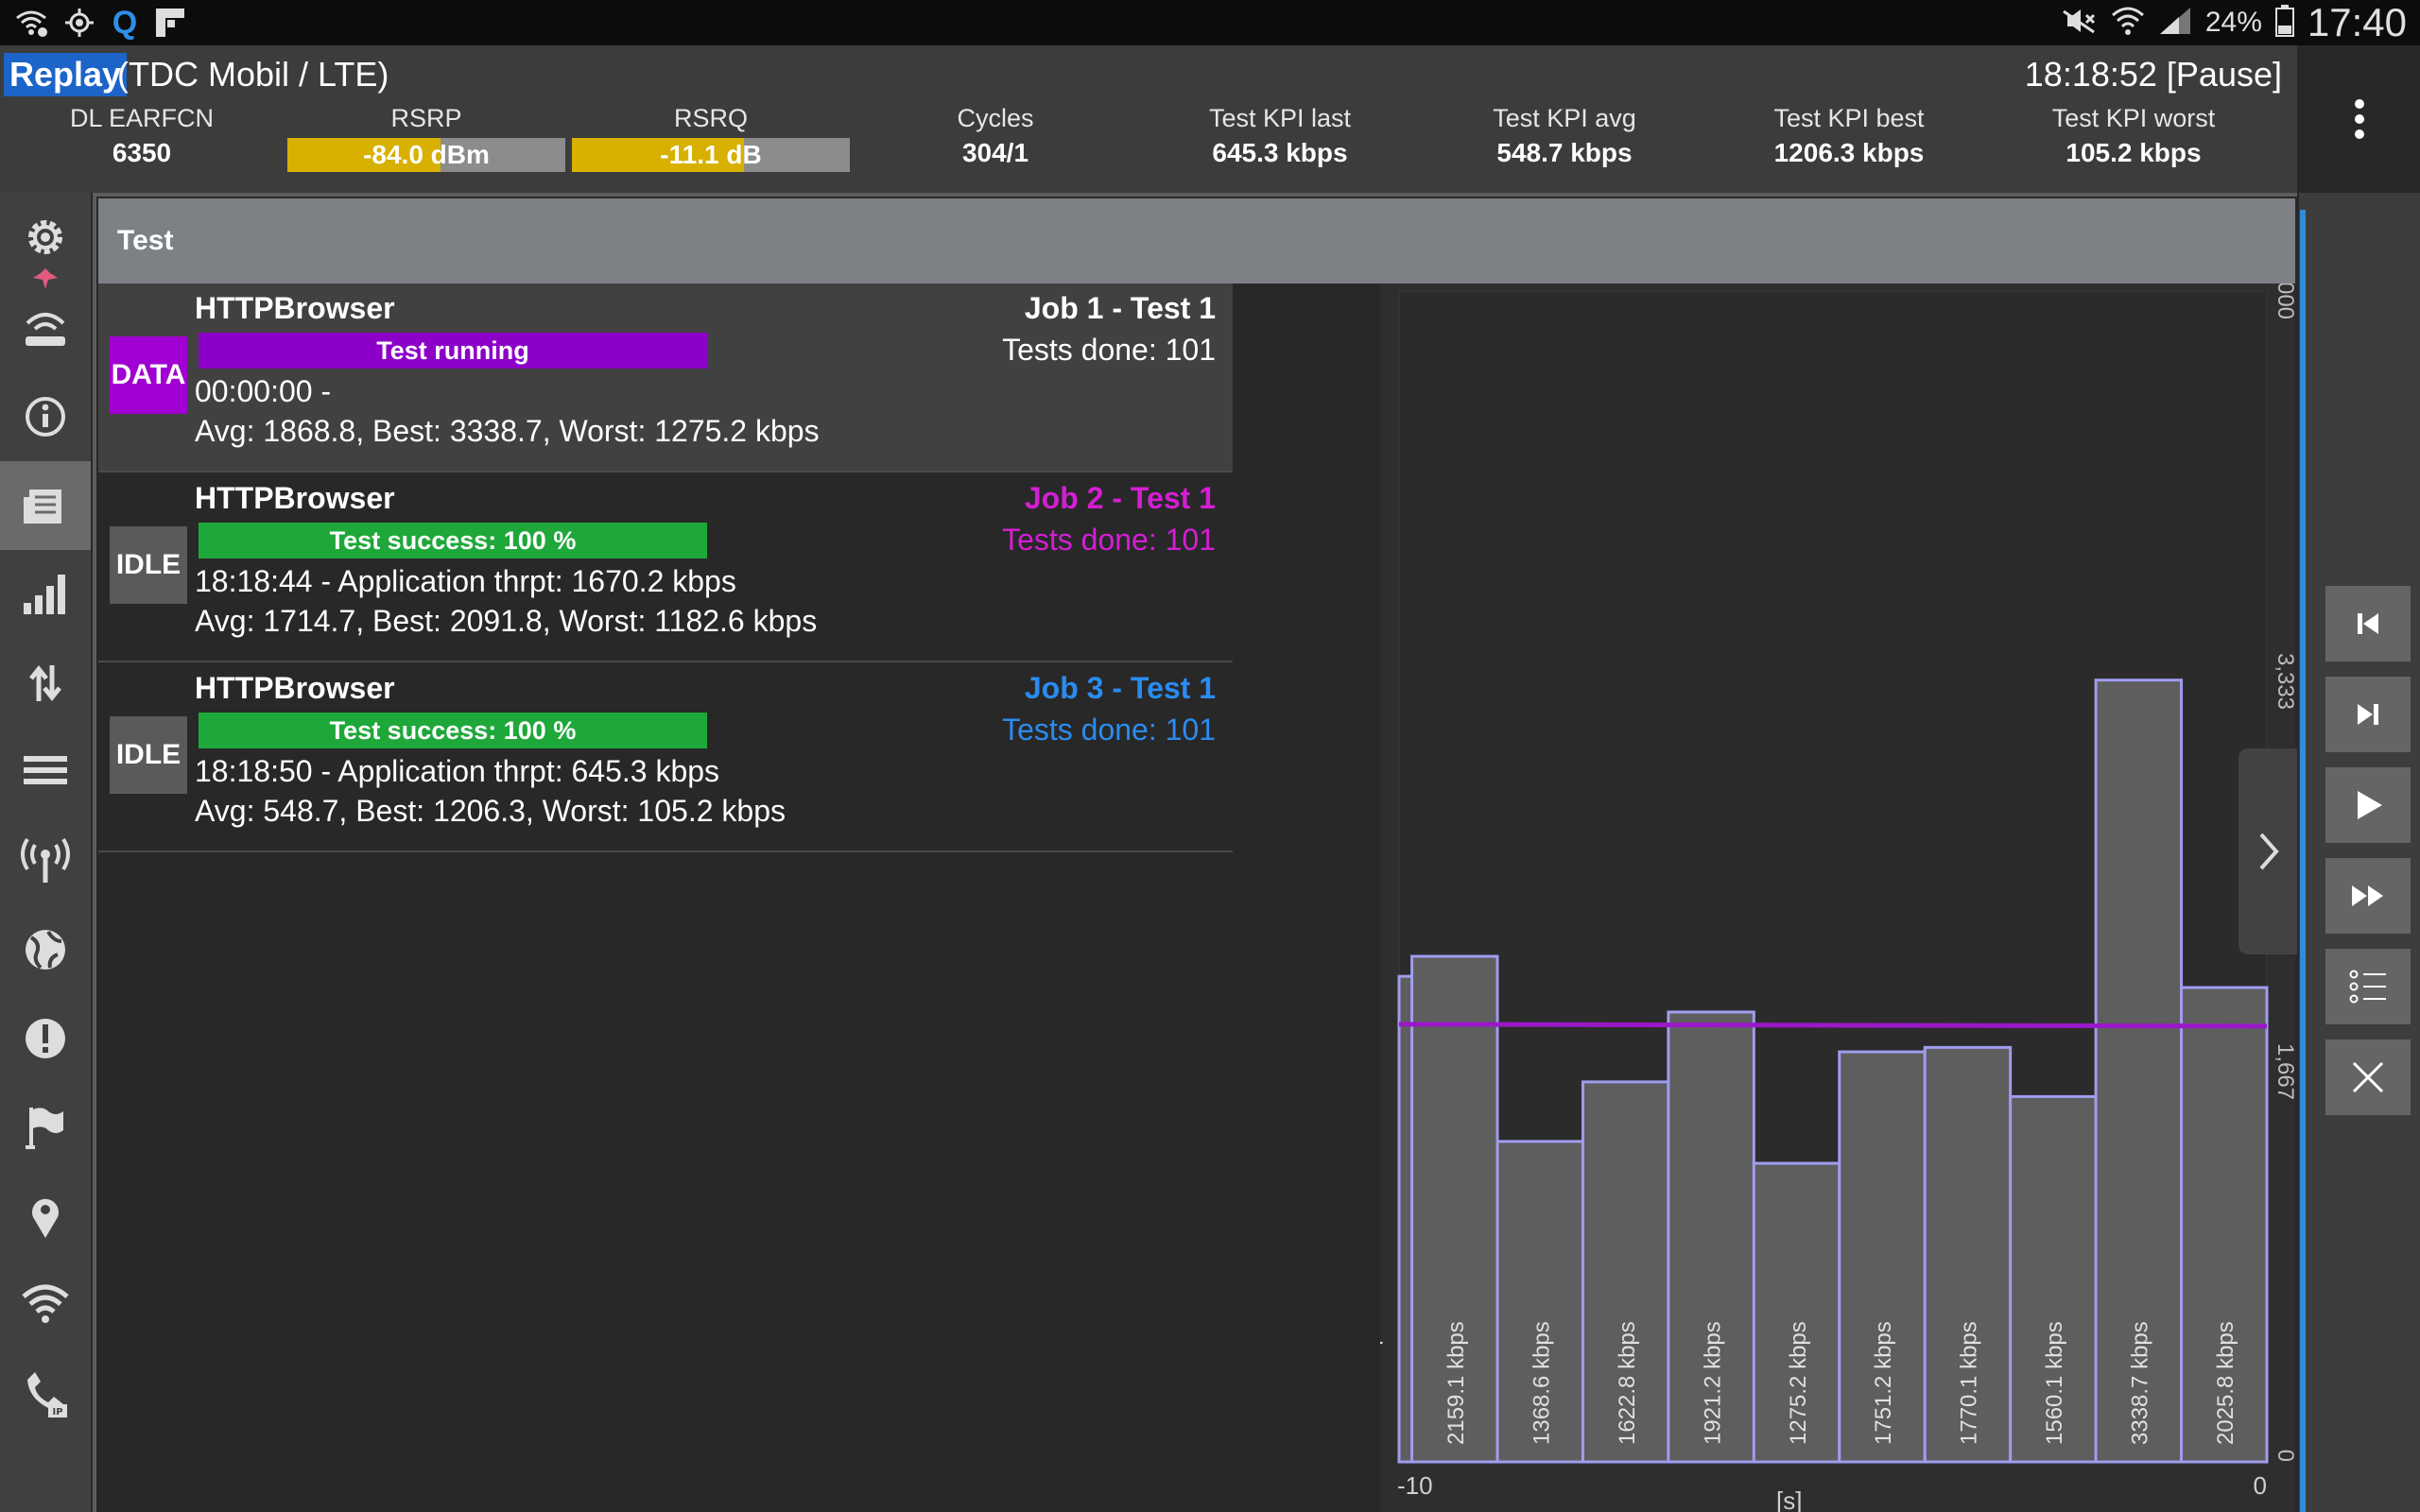  I want to click on antenna-icon, so click(45, 860).